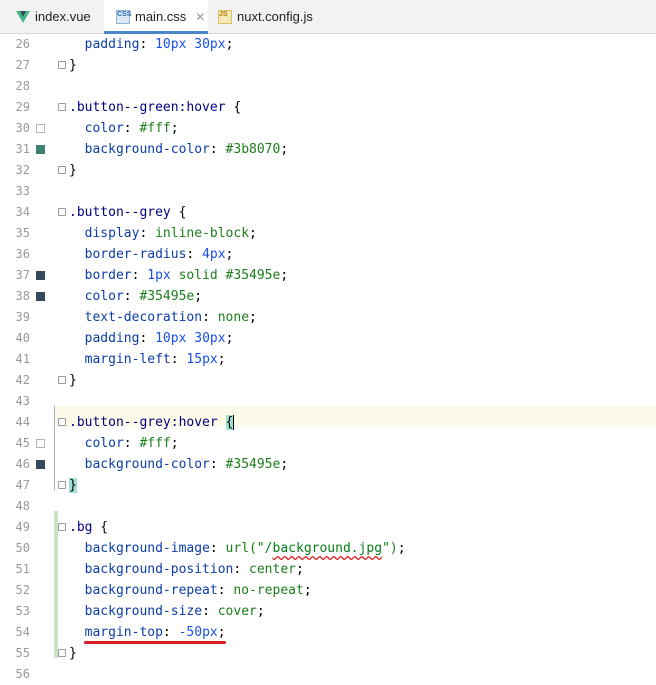 The width and height of the screenshot is (656, 685). I want to click on code-line: 39 text-decoration: none;, so click(328, 317).